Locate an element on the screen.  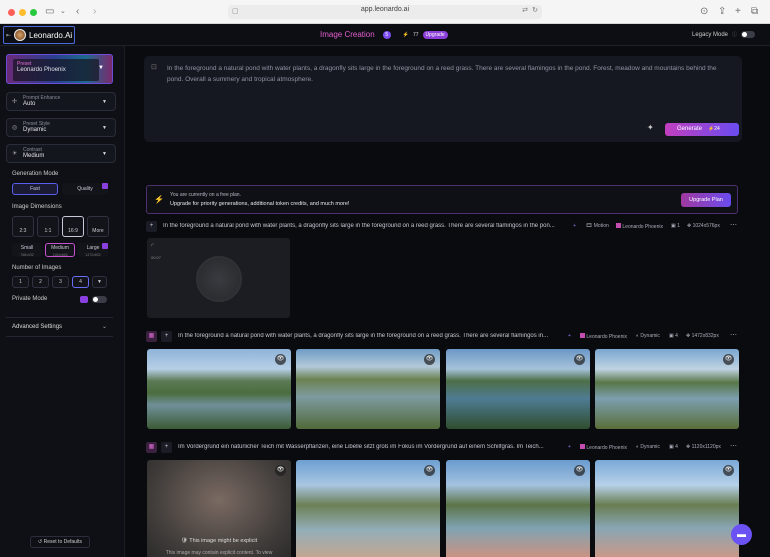
size-medium-button: Medium 1184x666 is located at coordinates (60, 250).